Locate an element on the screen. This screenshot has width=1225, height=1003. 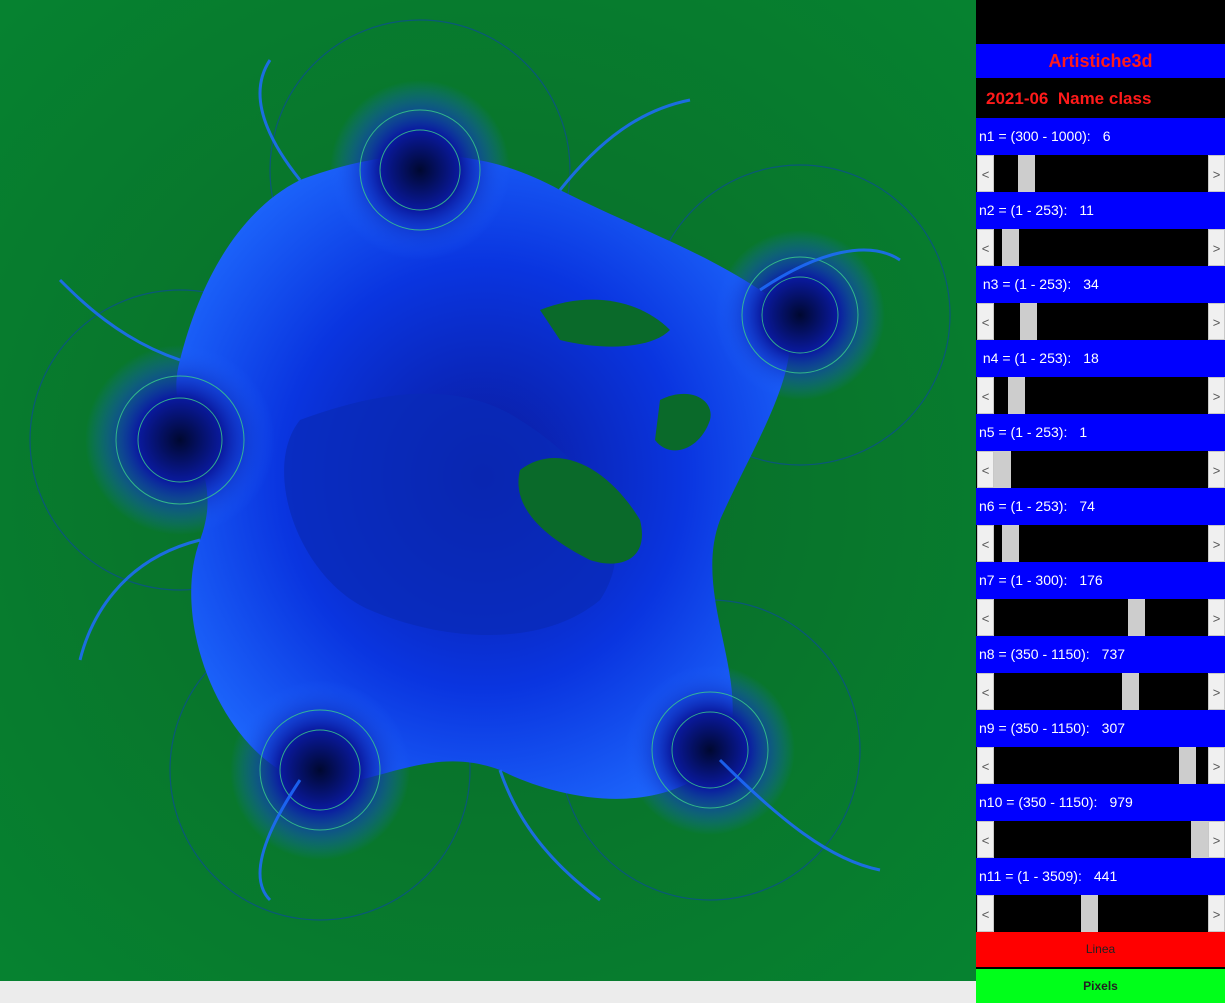
param-n8-range: n8 = (350 - 1150): is located at coordinates (1034, 654).